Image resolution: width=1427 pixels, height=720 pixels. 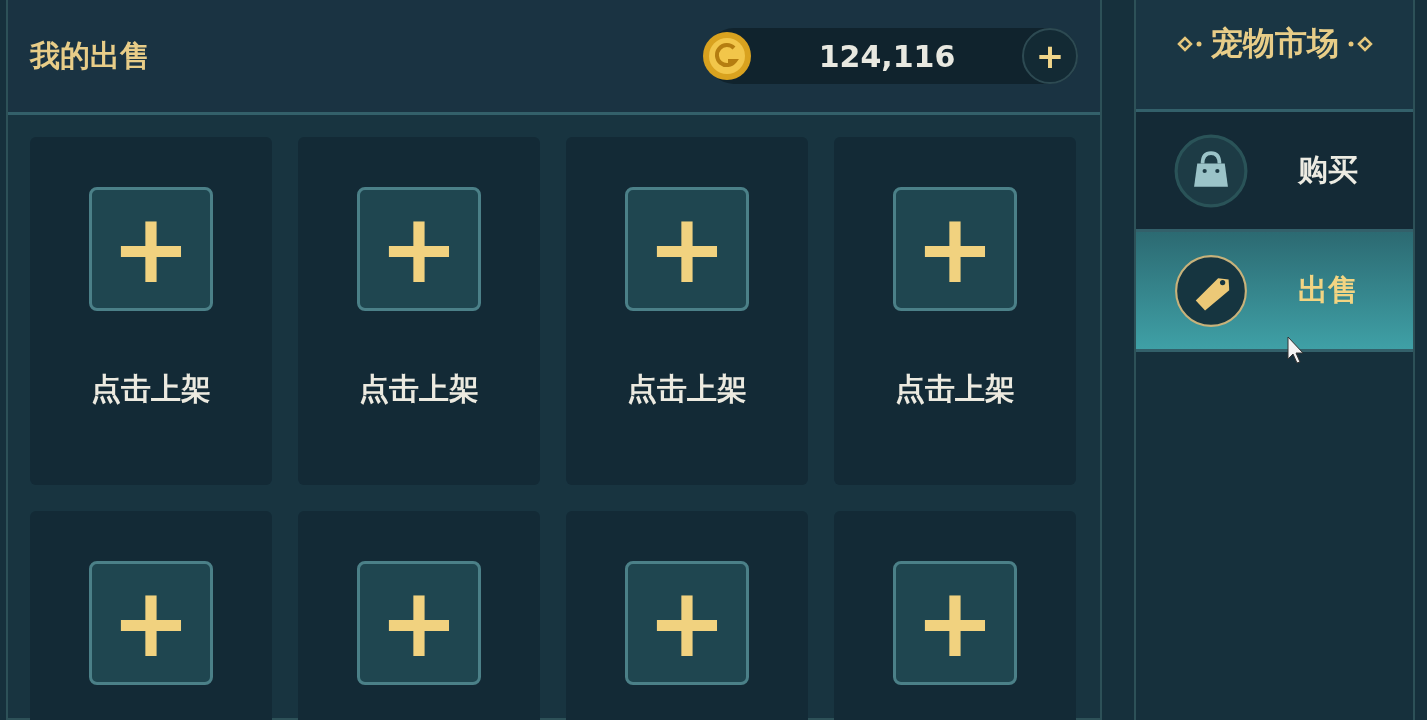 I want to click on section-title: 我的出售, so click(x=90, y=55).